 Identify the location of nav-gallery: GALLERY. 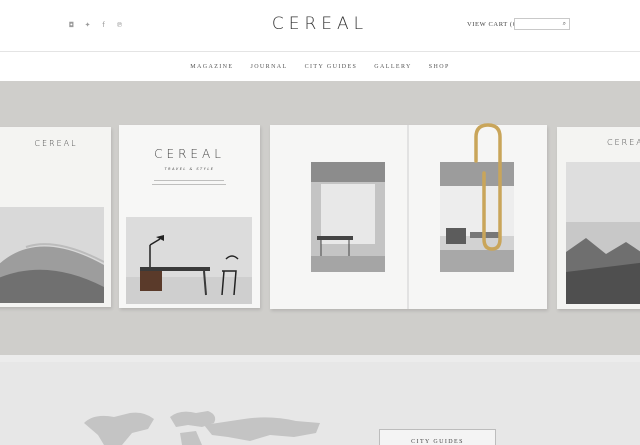
(392, 67).